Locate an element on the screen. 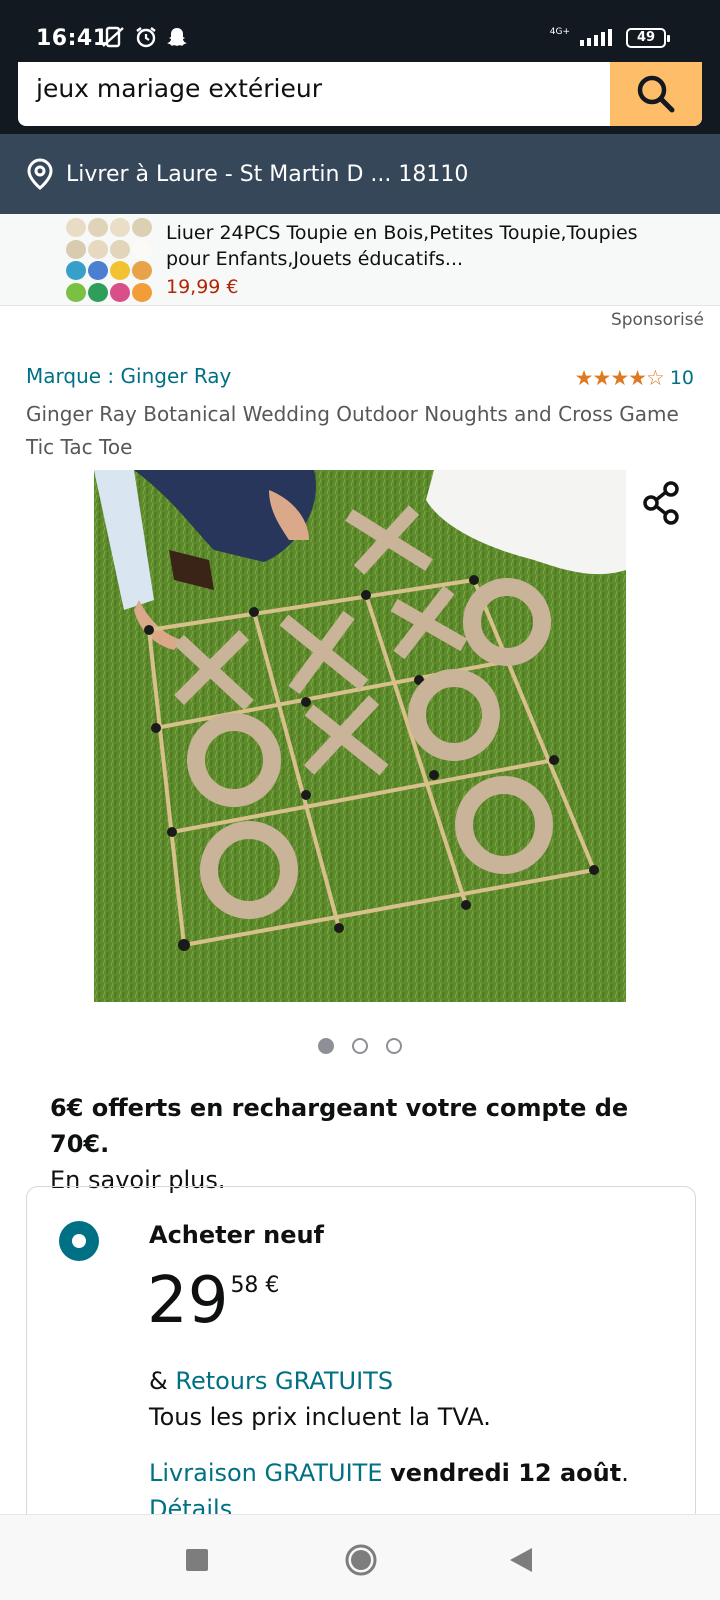  status-icons-left is located at coordinates (144, 37).